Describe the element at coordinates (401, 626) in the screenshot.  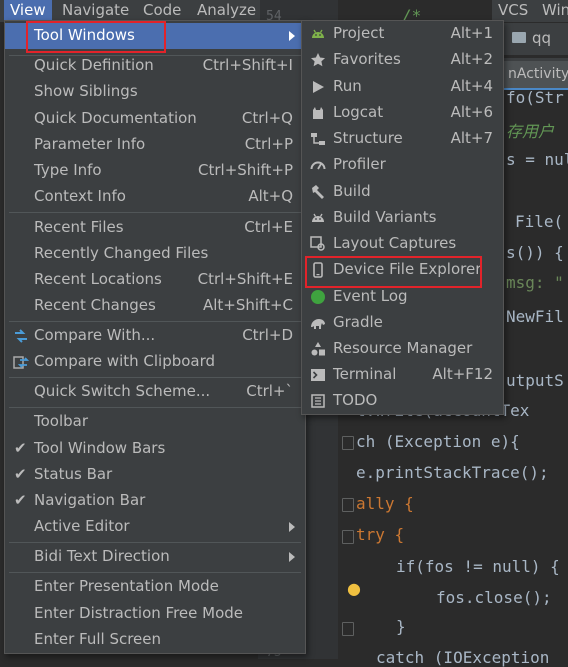
I see `code-line: }` at that location.